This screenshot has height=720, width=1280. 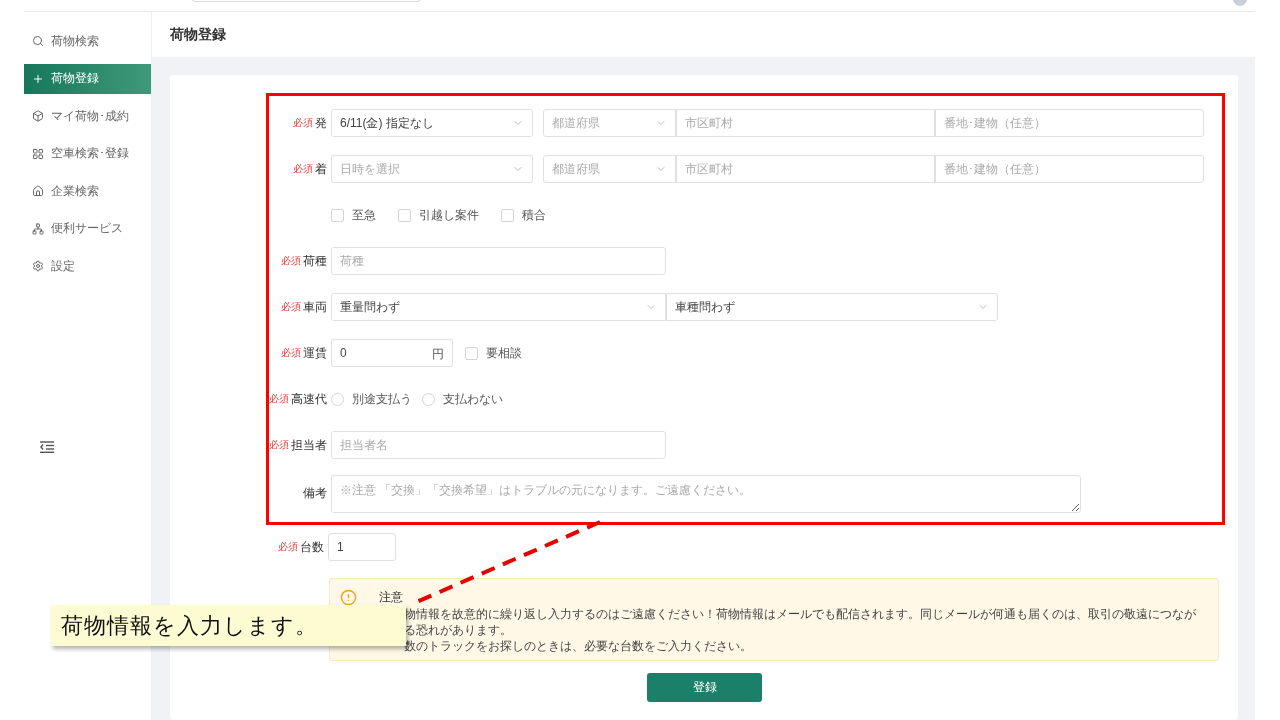 I want to click on field-label: 高速代, so click(x=309, y=399).